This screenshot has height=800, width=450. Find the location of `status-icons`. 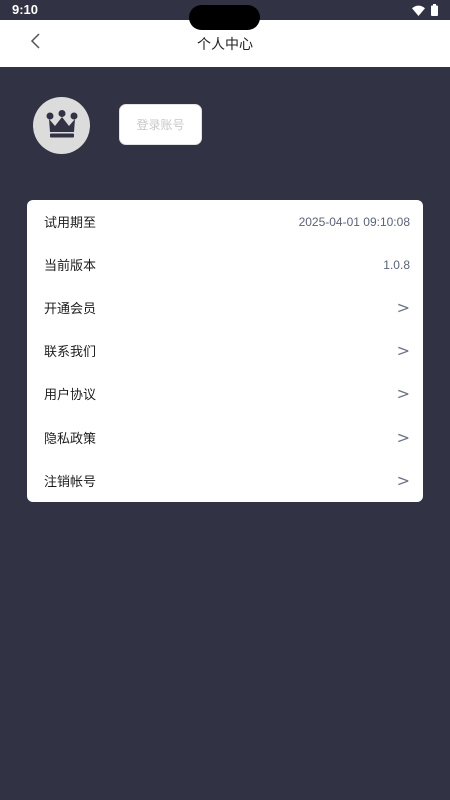

status-icons is located at coordinates (425, 10).